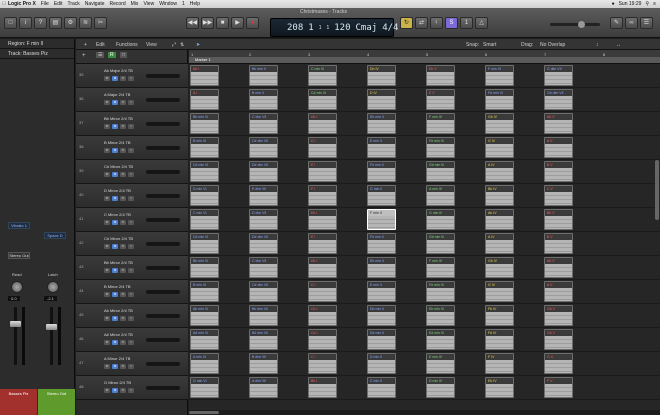 The image size is (660, 415). Describe the element at coordinates (499, 363) in the screenshot. I see `midi-region: F IV` at that location.